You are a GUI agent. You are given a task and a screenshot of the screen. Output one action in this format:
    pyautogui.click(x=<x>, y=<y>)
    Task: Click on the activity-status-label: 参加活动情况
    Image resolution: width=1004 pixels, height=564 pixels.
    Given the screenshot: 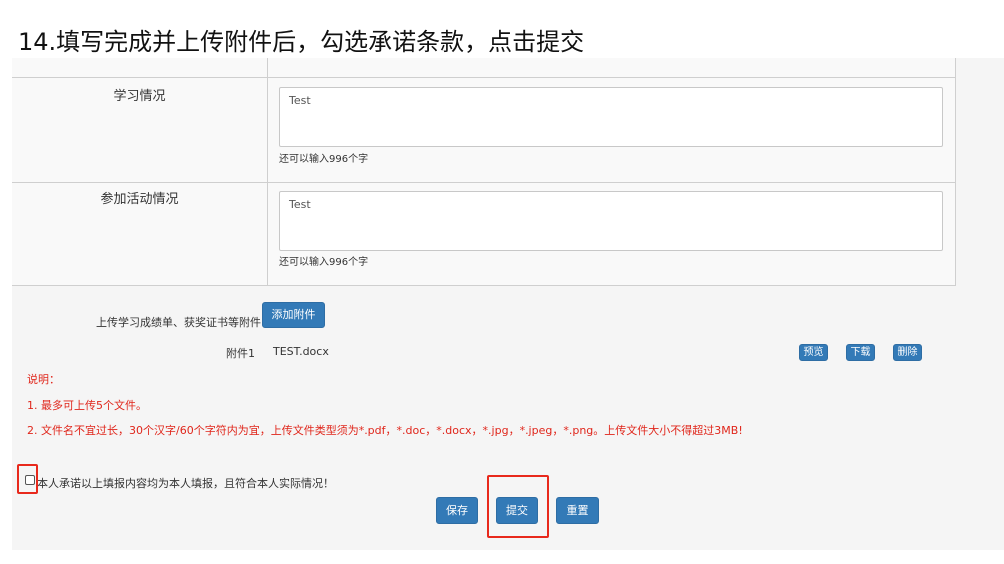 What is the action you would take?
    pyautogui.click(x=139, y=199)
    